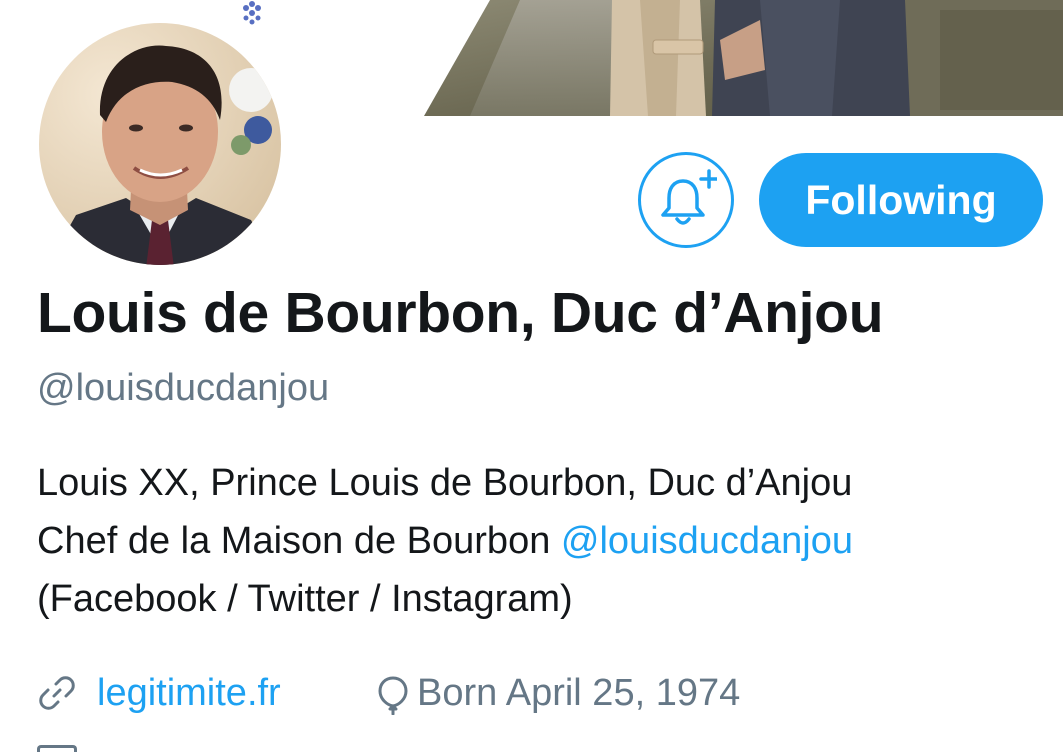  Describe the element at coordinates (299, 541) in the screenshot. I see `bio-text: Chef de la Maison de Bourbon` at that location.